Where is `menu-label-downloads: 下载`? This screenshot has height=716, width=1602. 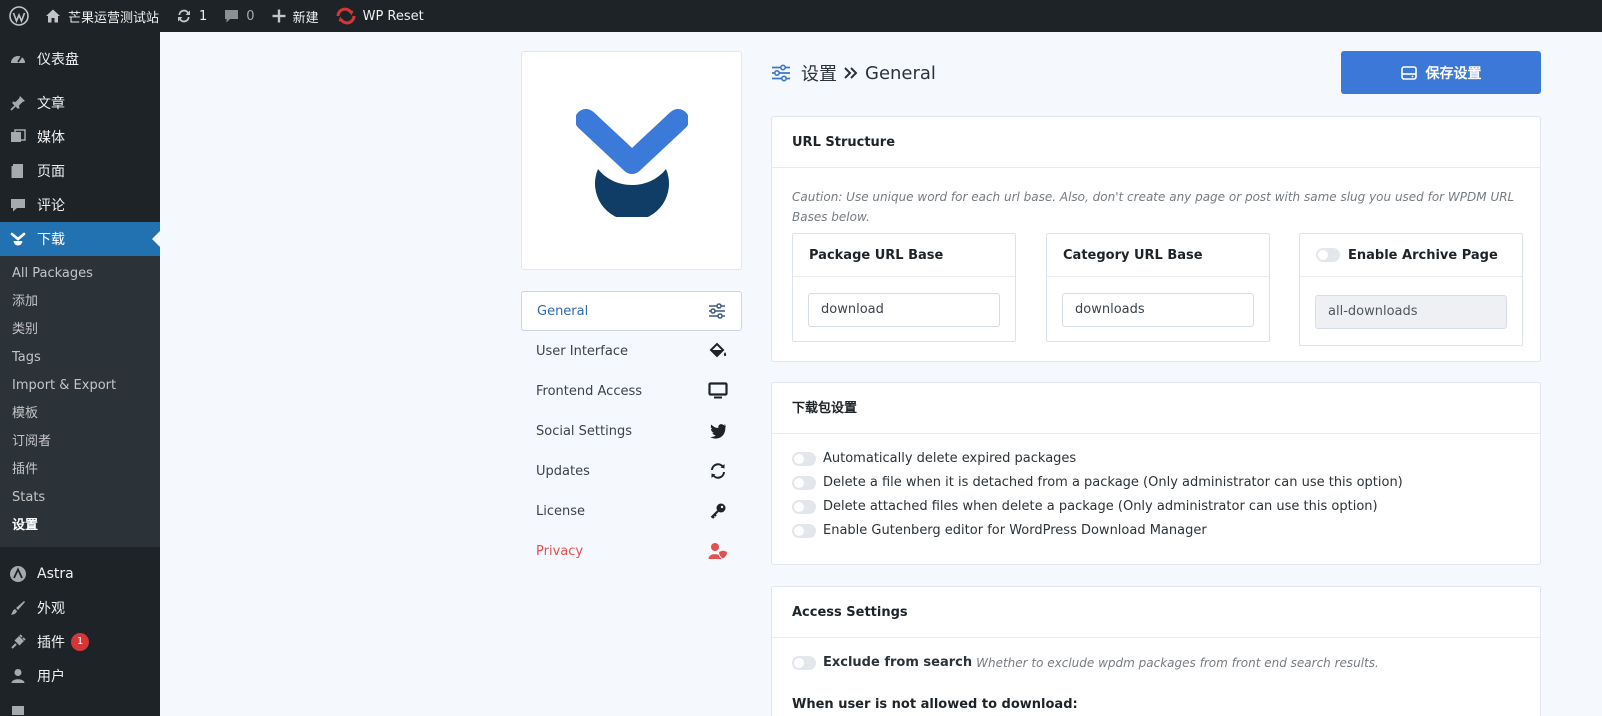 menu-label-downloads: 下载 is located at coordinates (51, 240).